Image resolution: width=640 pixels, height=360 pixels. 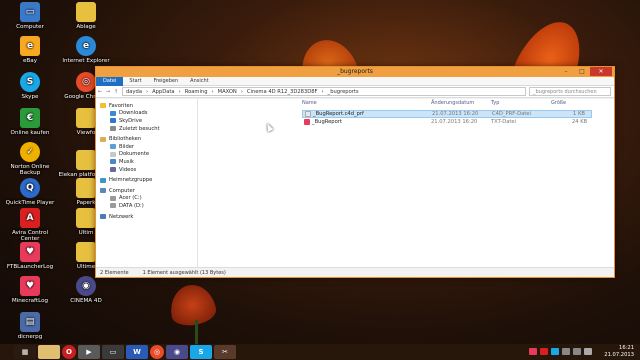 I want to click on text-file-icon, so click(x=307, y=121).